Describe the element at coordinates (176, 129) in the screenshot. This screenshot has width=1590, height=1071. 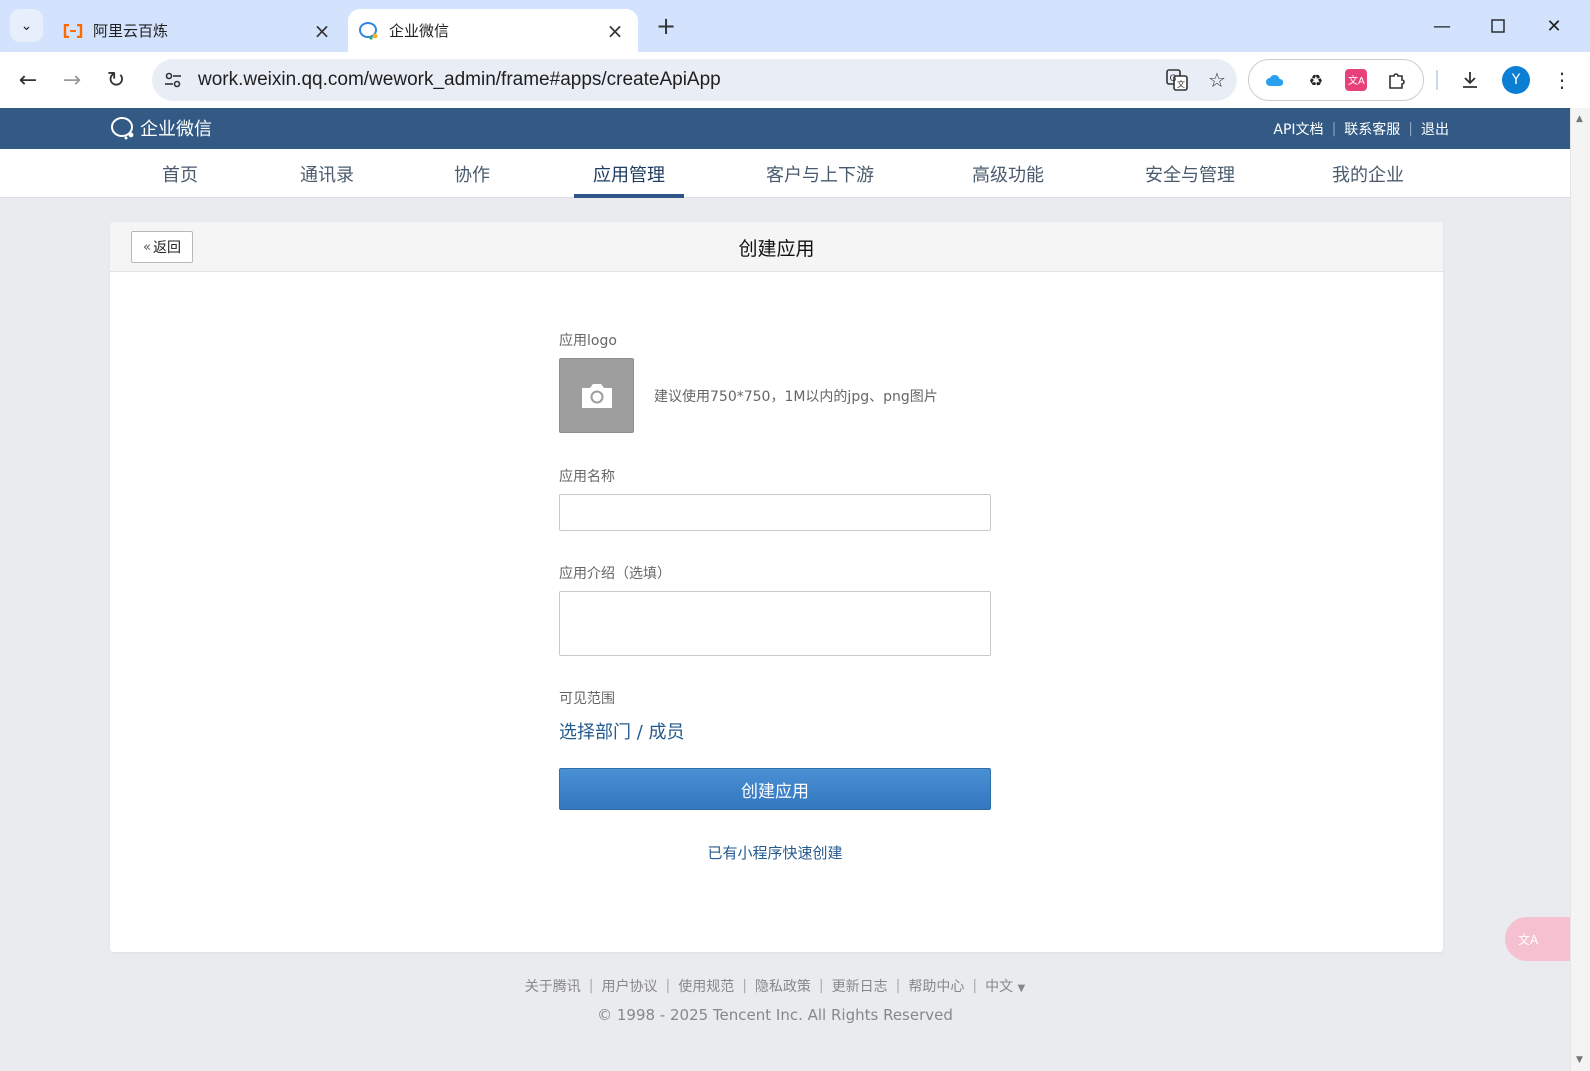
I see `wework-logo-text: 企业微信` at that location.